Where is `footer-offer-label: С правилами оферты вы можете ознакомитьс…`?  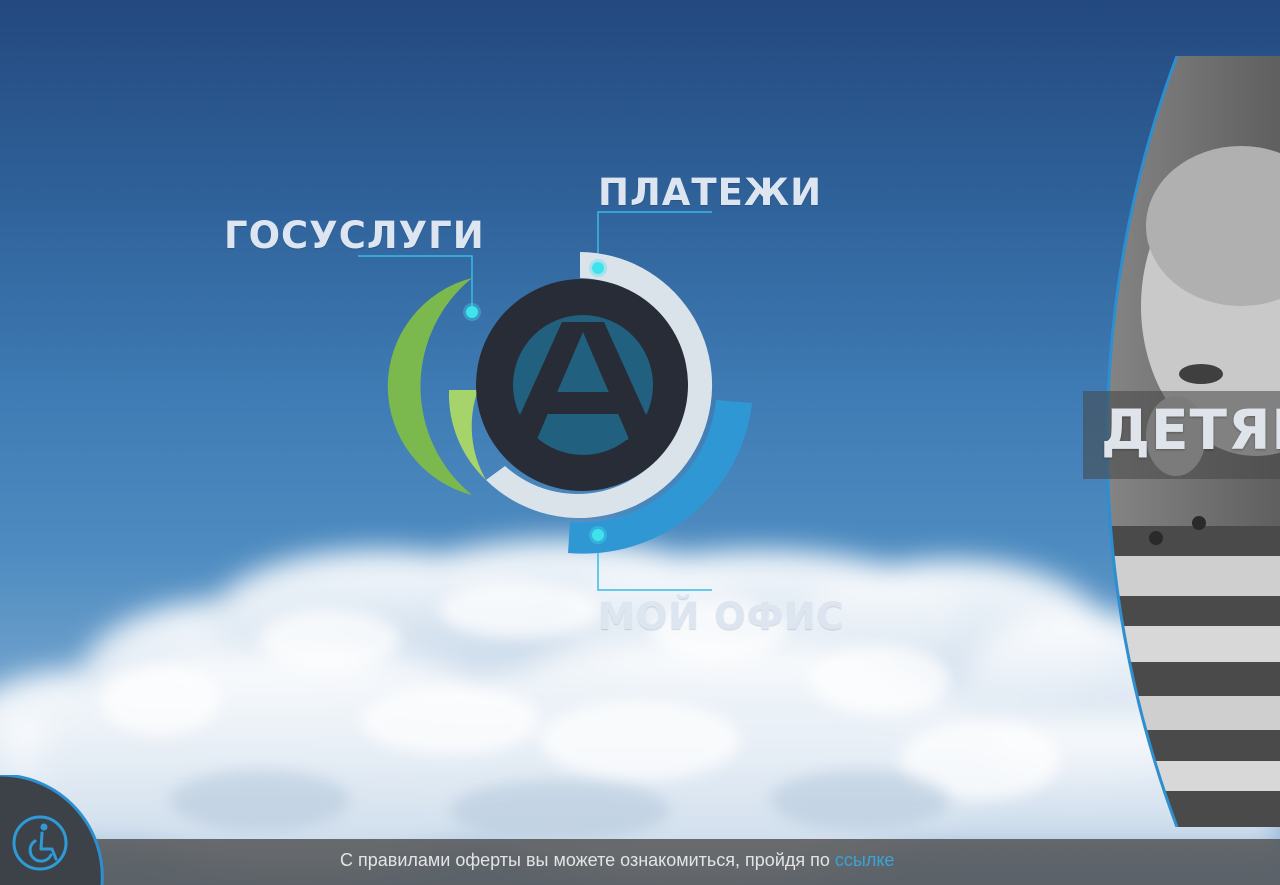 footer-offer-label: С правилами оферты вы можете ознакомитьс… is located at coordinates (585, 860).